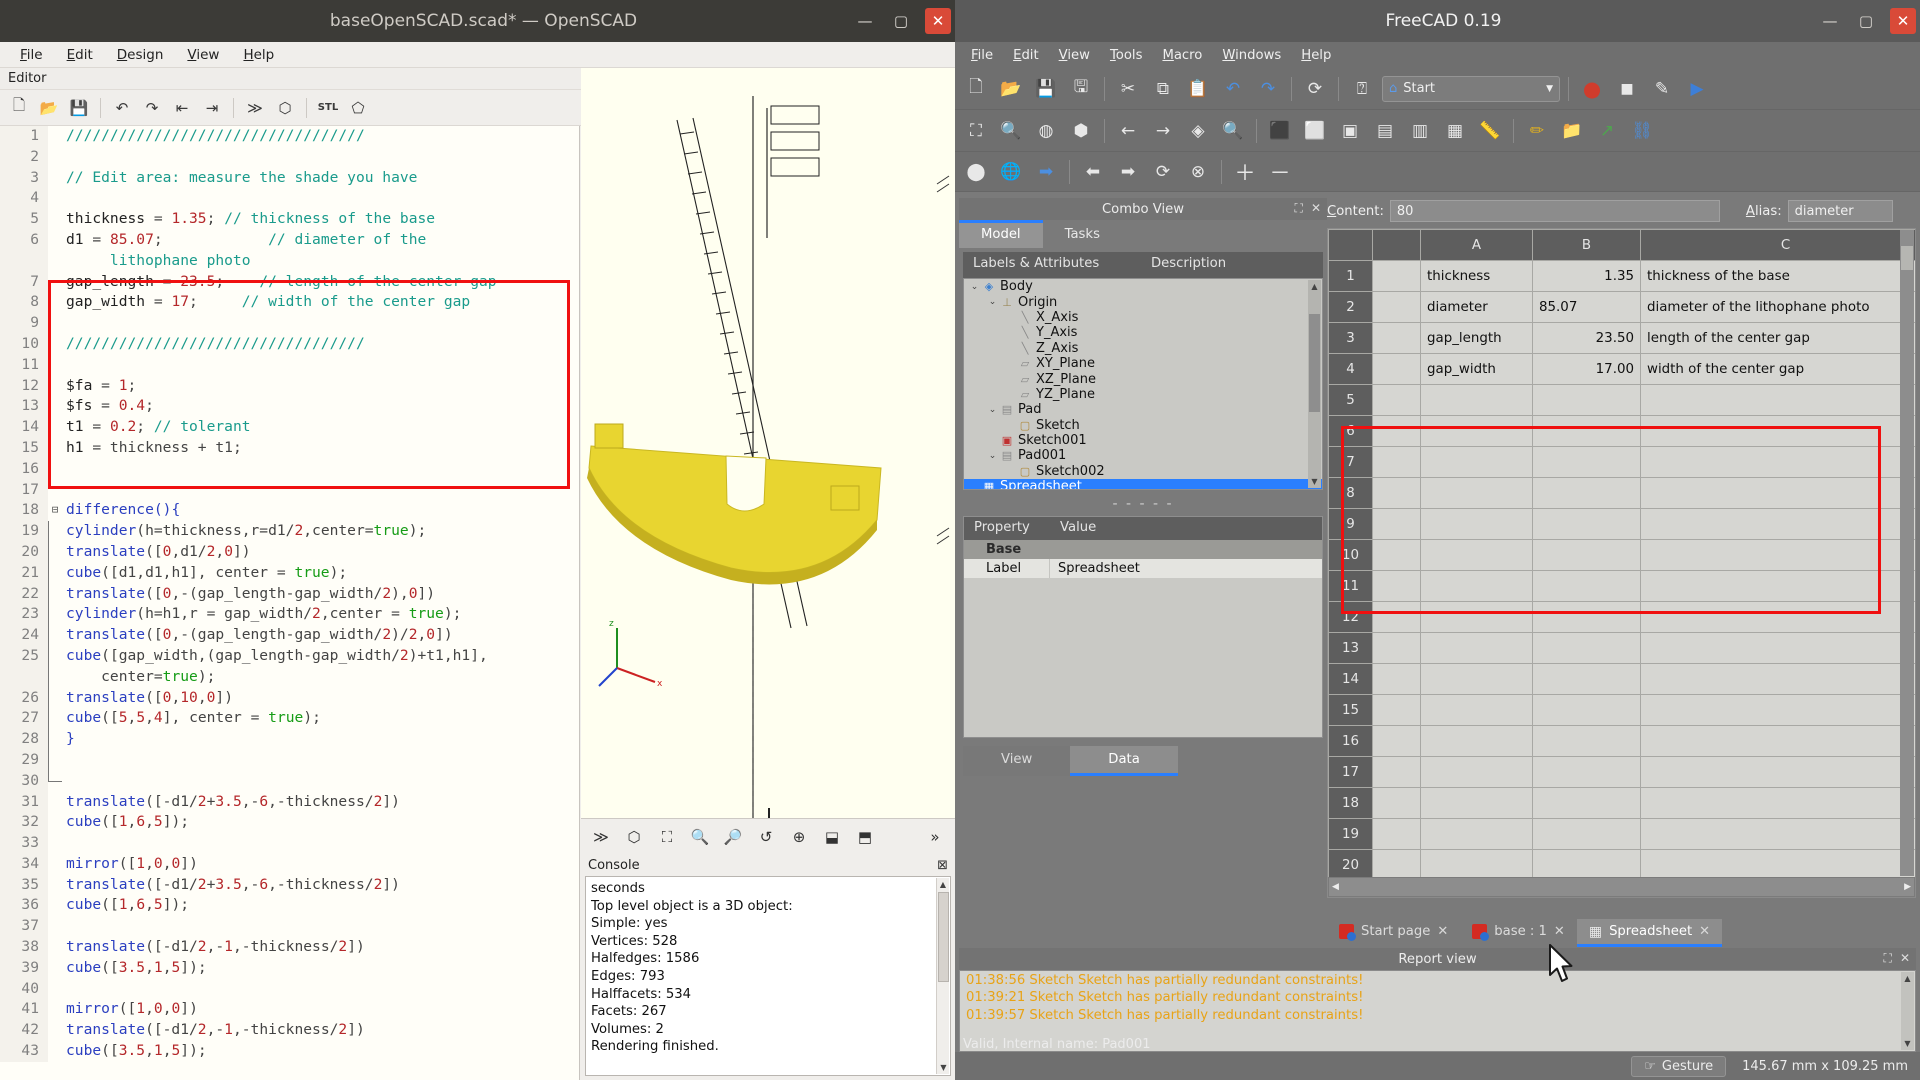 Image resolution: width=1920 pixels, height=1080 pixels. What do you see at coordinates (289, 344) in the screenshot?
I see `code-line: 10 //////////////////////////////////` at bounding box center [289, 344].